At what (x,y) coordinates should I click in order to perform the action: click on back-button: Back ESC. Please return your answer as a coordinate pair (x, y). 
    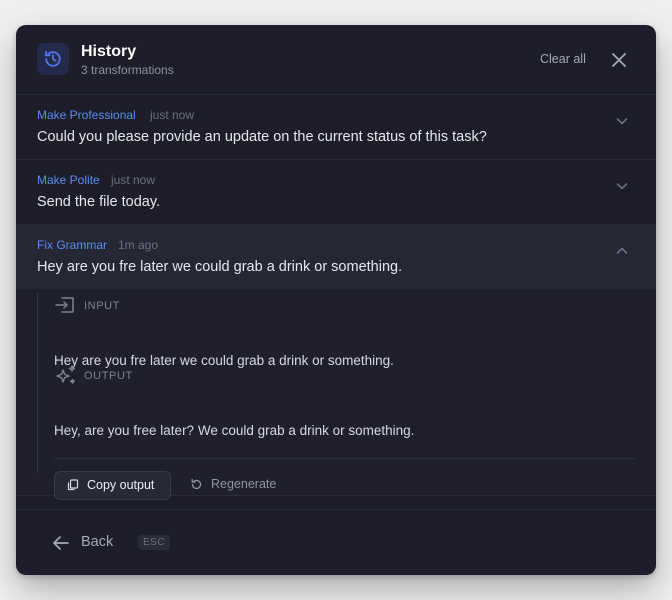
    Looking at the image, I should click on (111, 544).